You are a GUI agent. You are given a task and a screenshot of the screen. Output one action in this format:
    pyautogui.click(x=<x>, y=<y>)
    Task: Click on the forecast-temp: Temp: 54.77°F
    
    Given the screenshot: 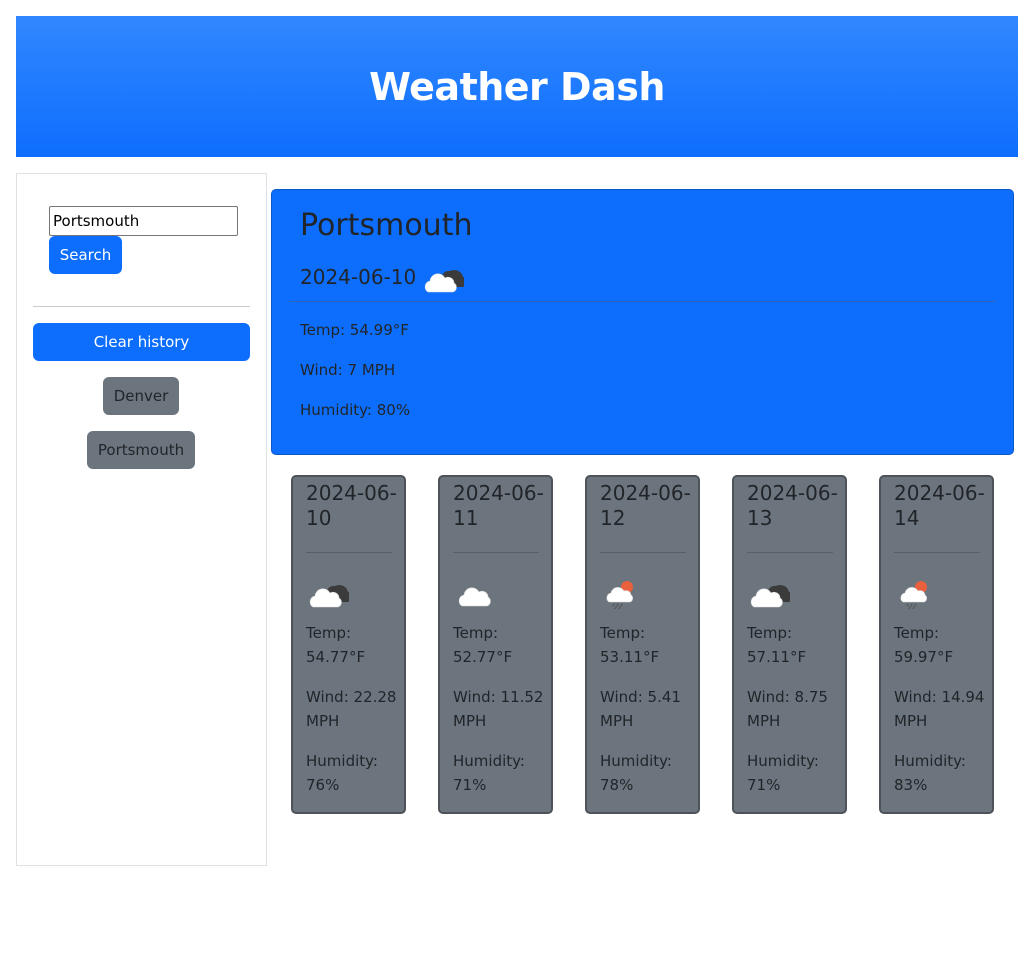 What is the action you would take?
    pyautogui.click(x=336, y=645)
    